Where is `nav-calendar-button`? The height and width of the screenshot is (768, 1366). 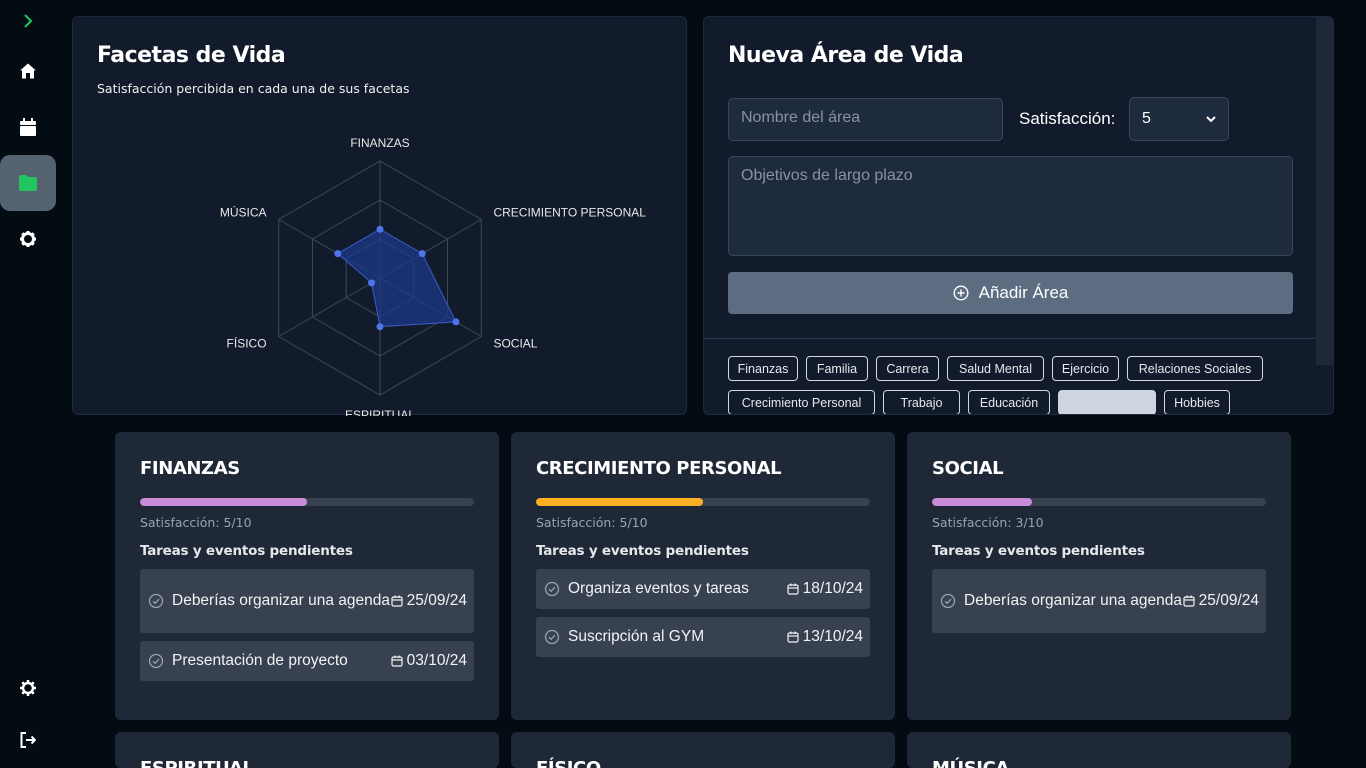
nav-calendar-button is located at coordinates (28, 127).